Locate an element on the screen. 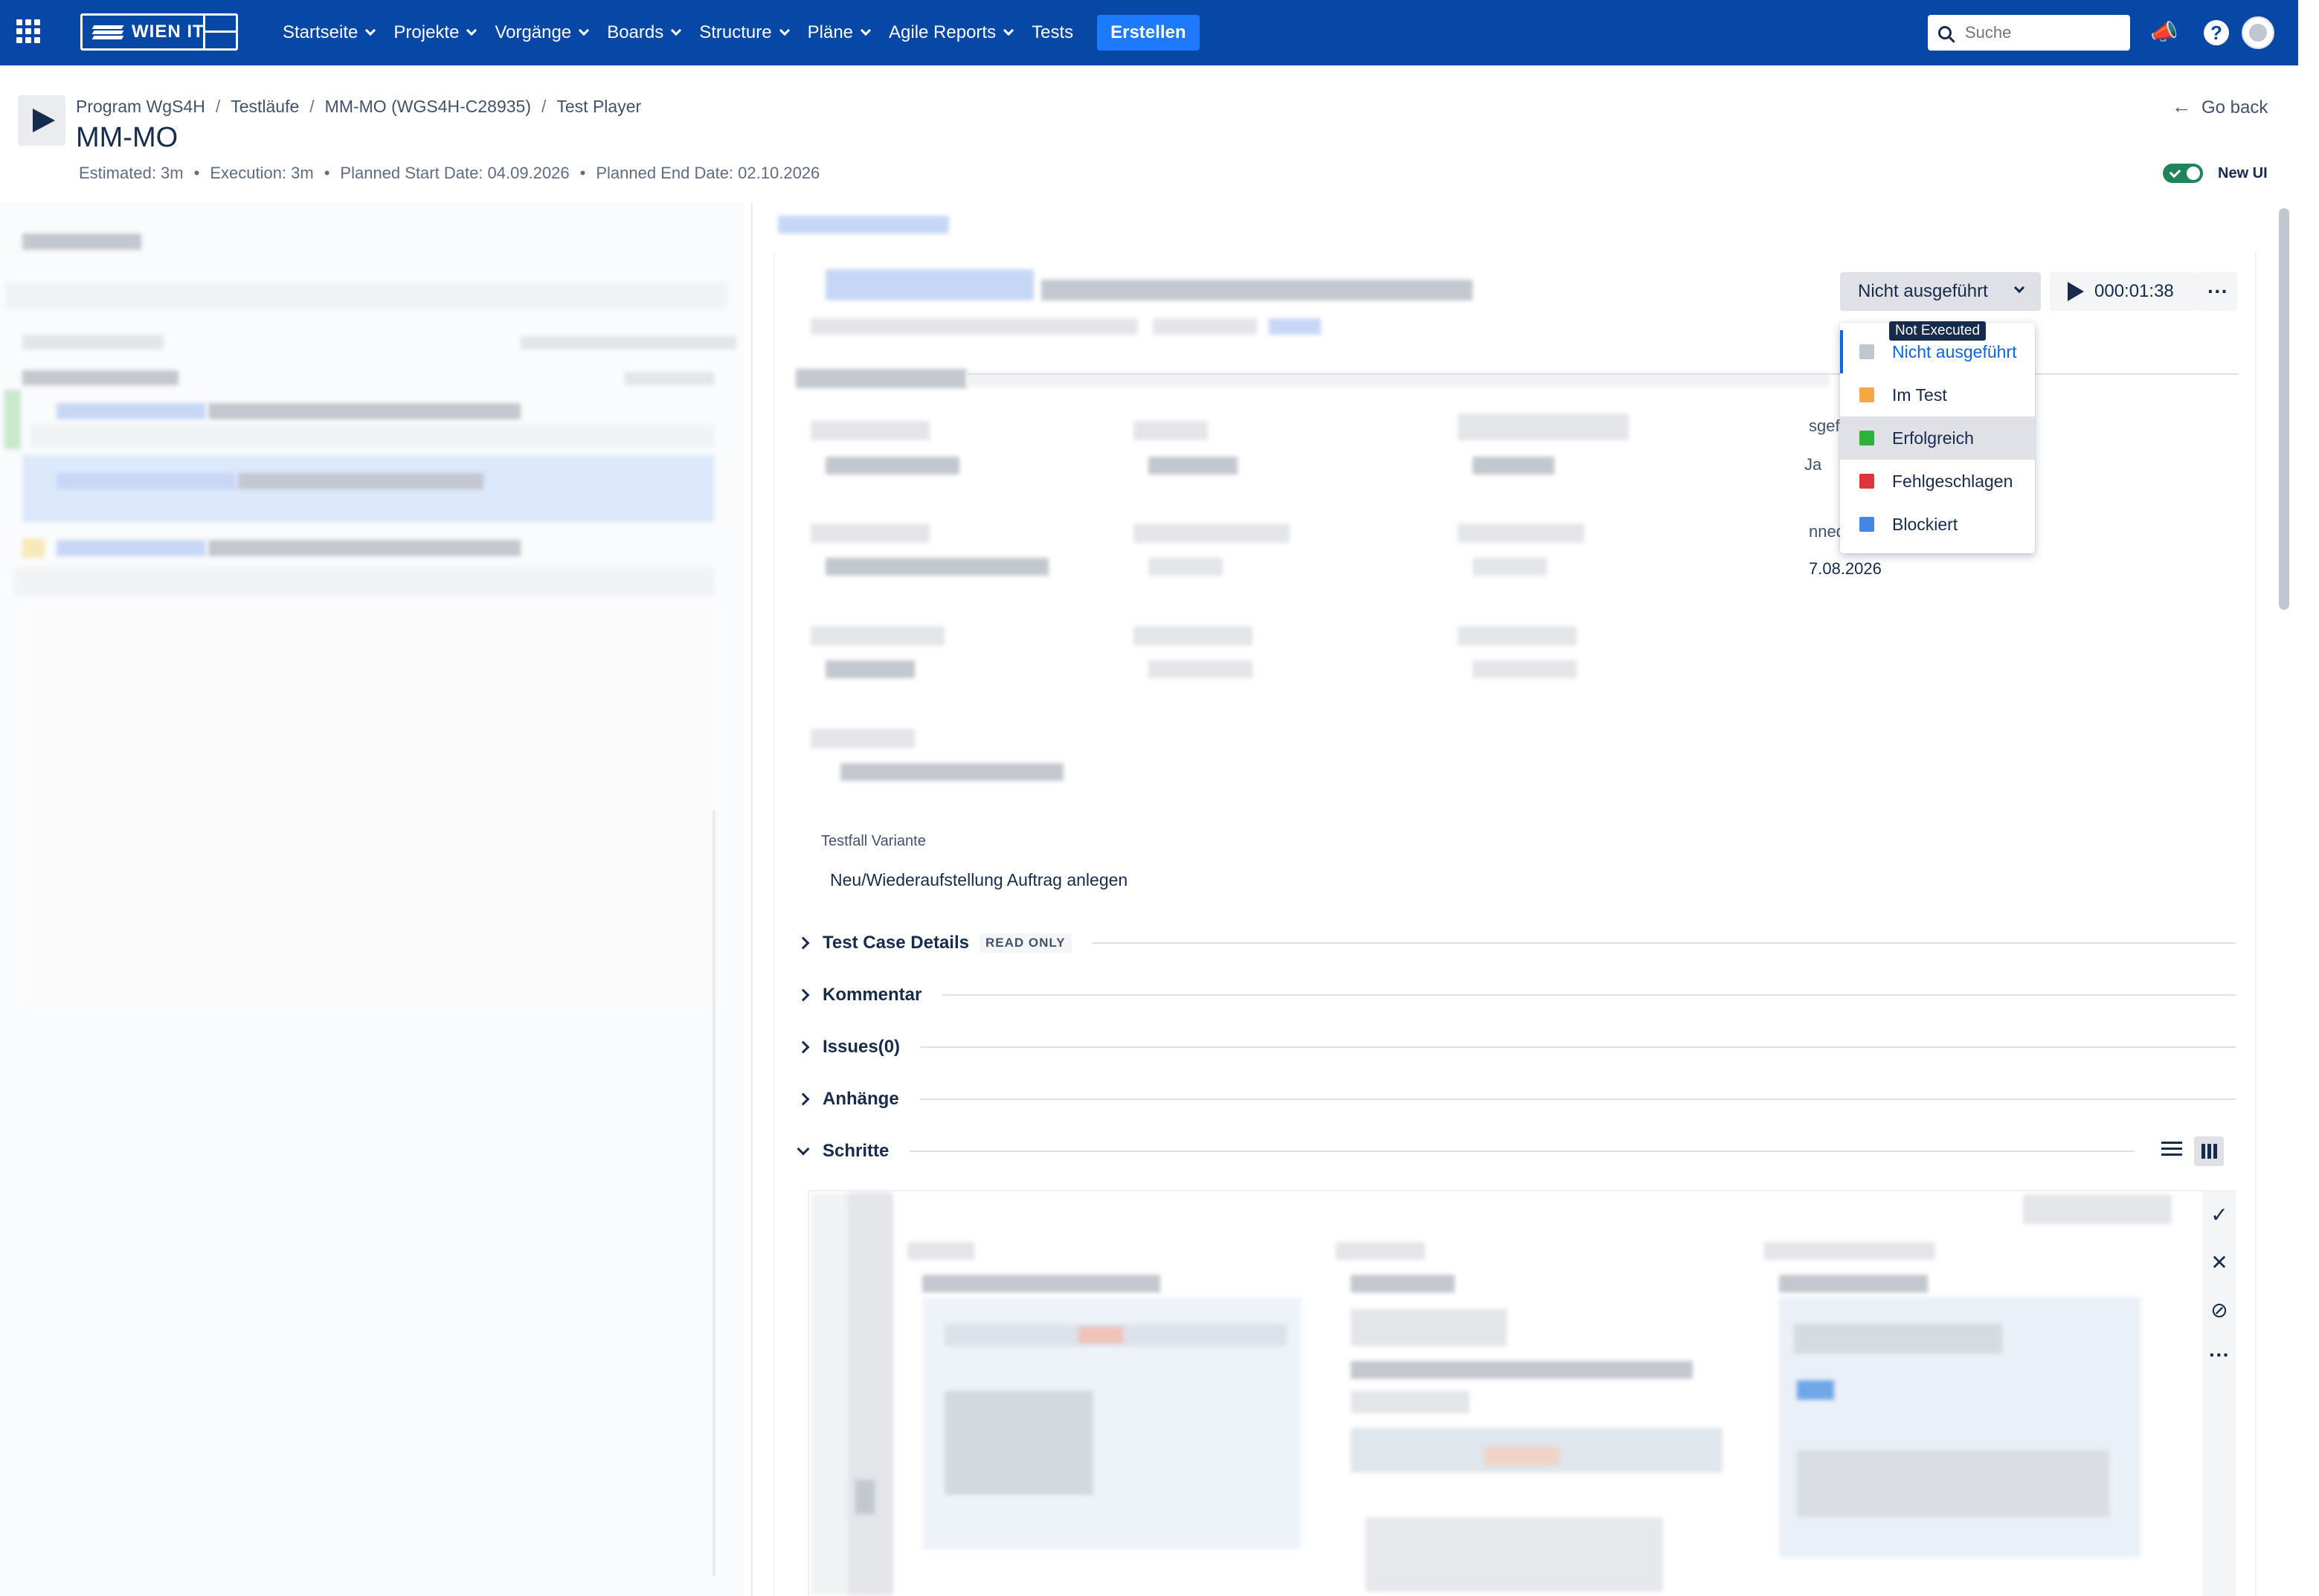  status-option-im-test: Im Test is located at coordinates (1938, 394).